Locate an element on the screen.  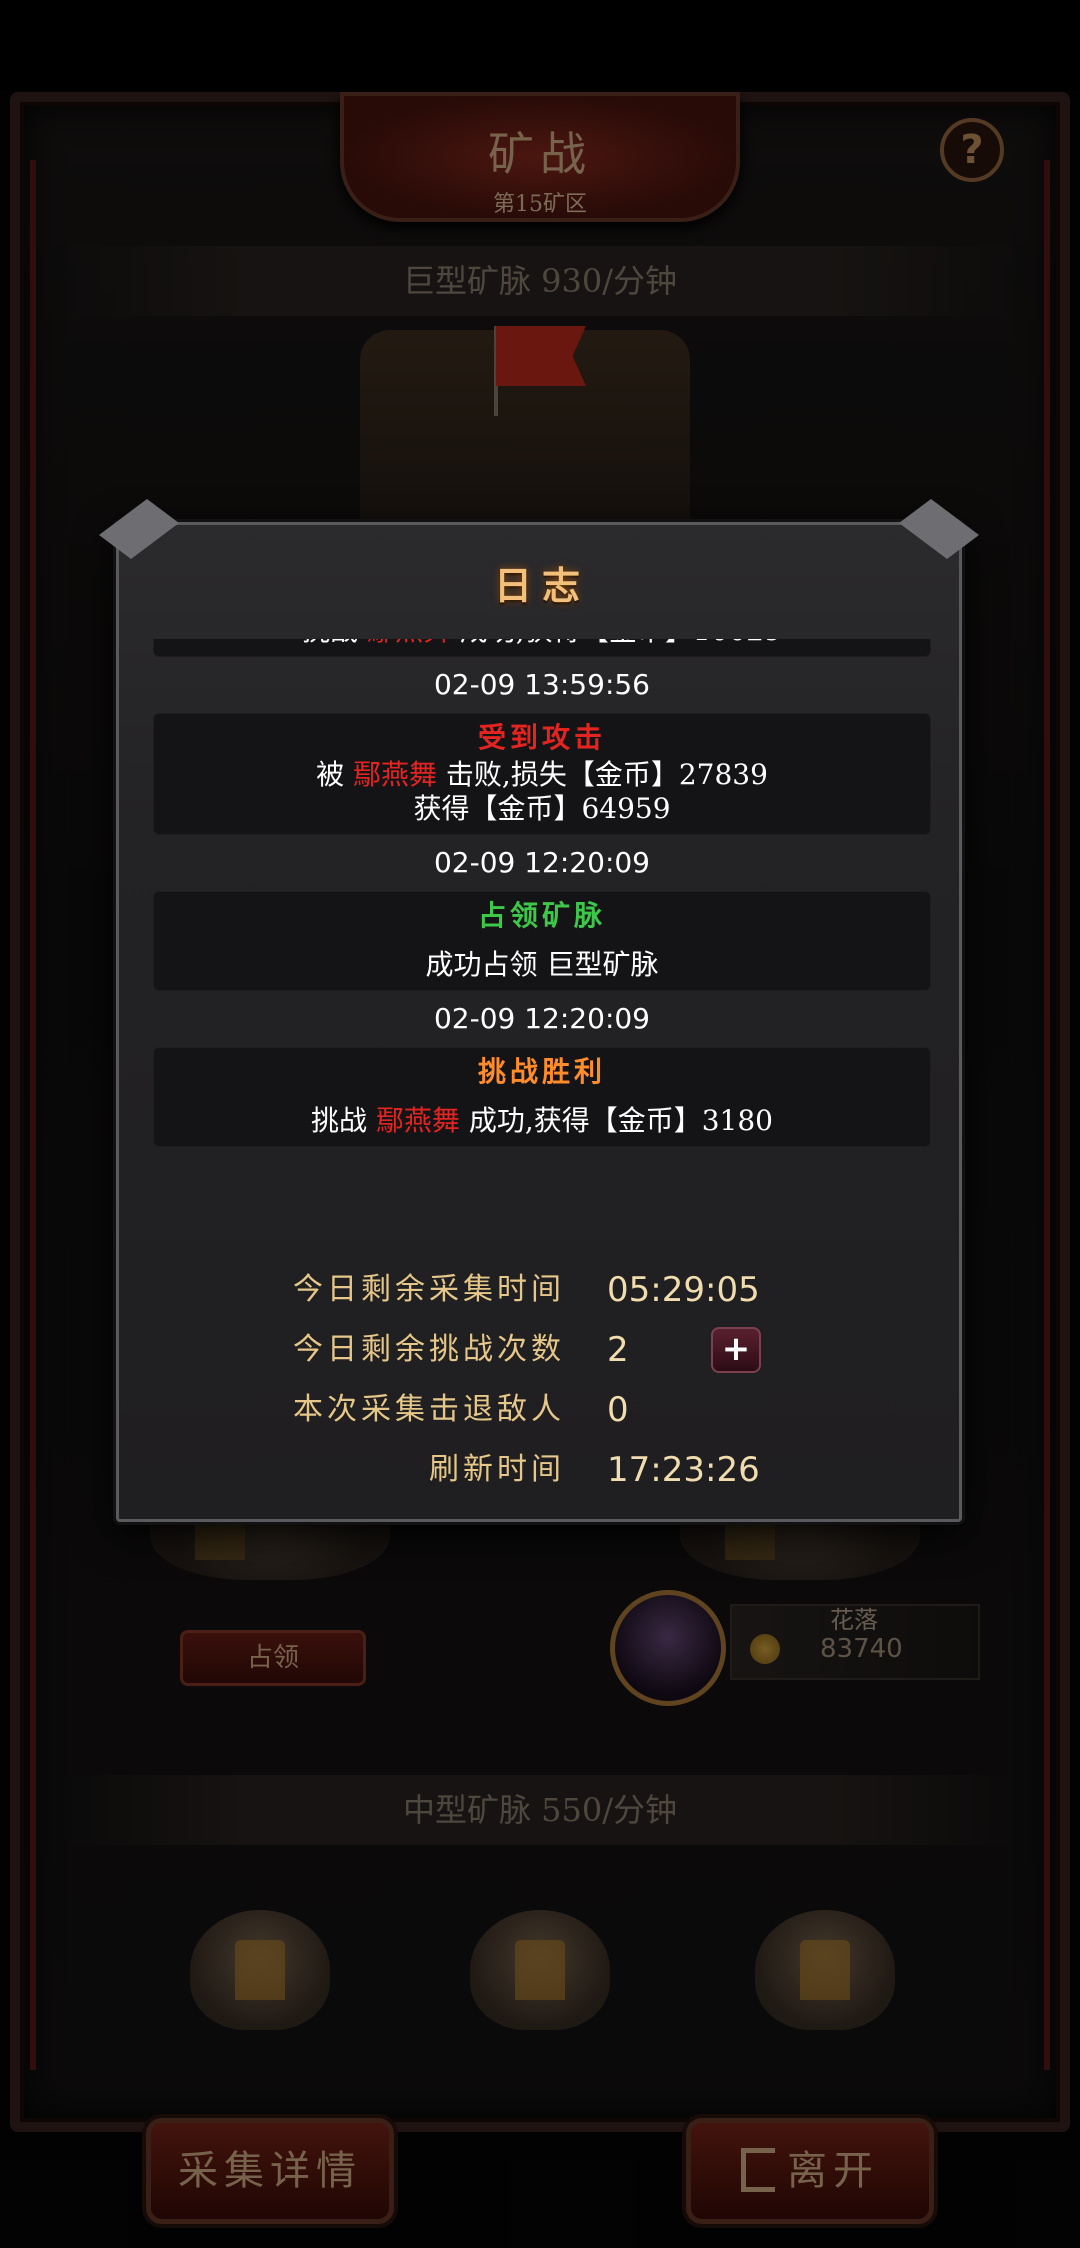
log-box: 受到攻击被 鄢燕舞 击败,损失【金币】27839 获得【金币】64959 is located at coordinates (542, 774).